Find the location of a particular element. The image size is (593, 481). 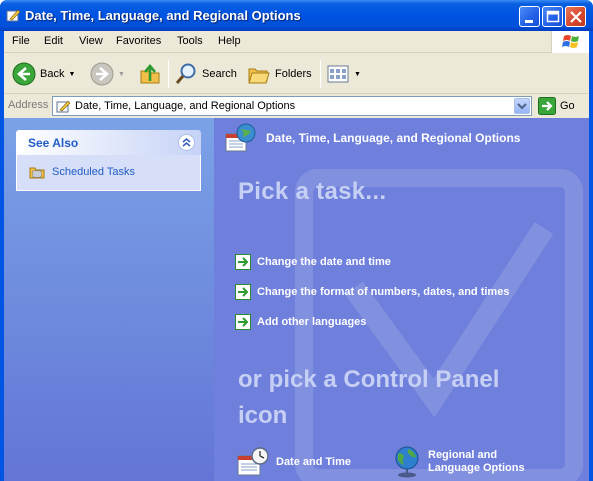

go-label: Go is located at coordinates (567, 106).